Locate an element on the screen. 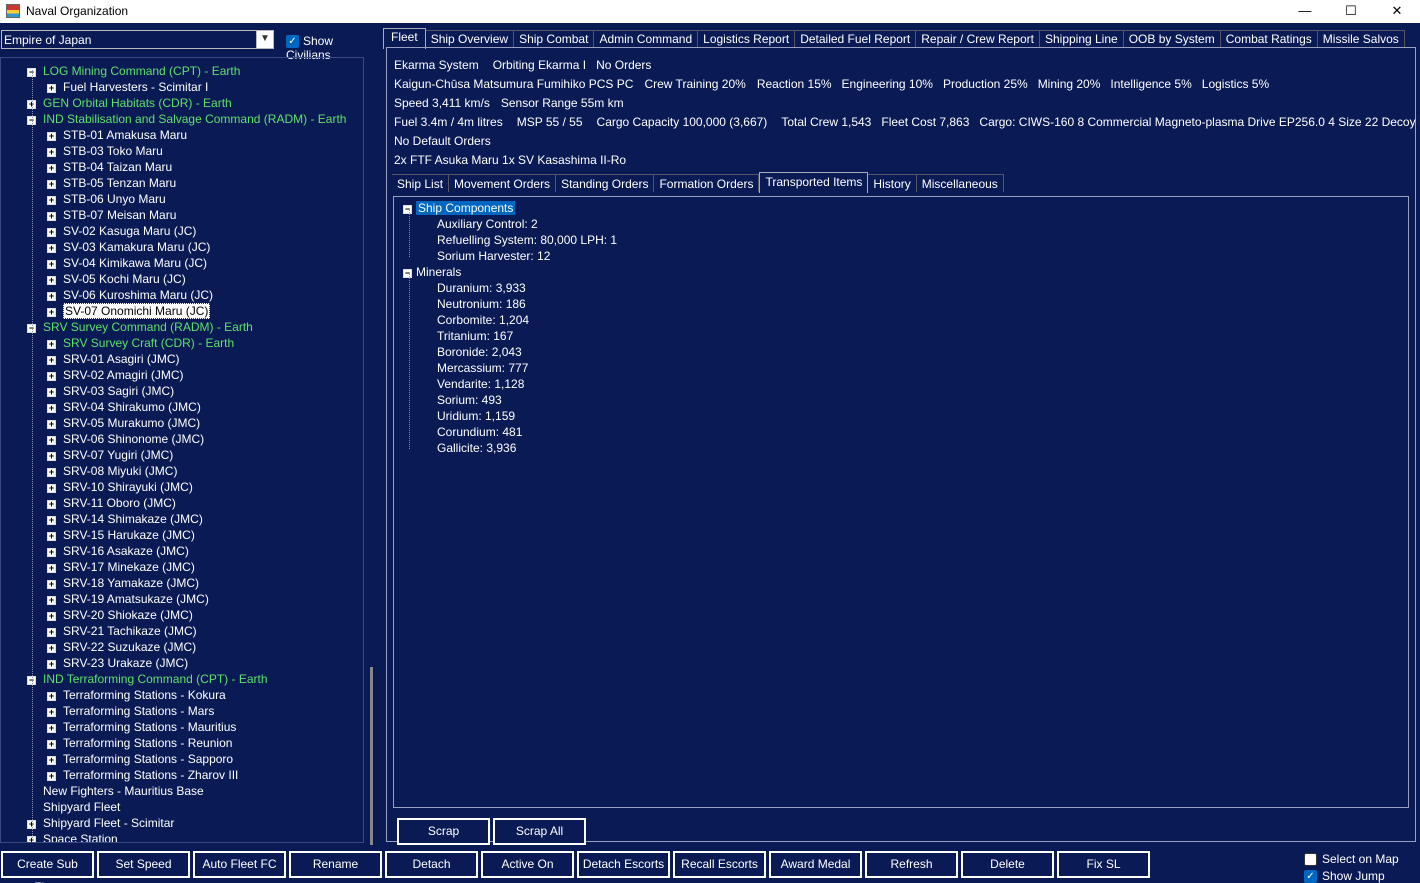 The width and height of the screenshot is (1420, 883). item-category: − Minerals is located at coordinates (432, 272).